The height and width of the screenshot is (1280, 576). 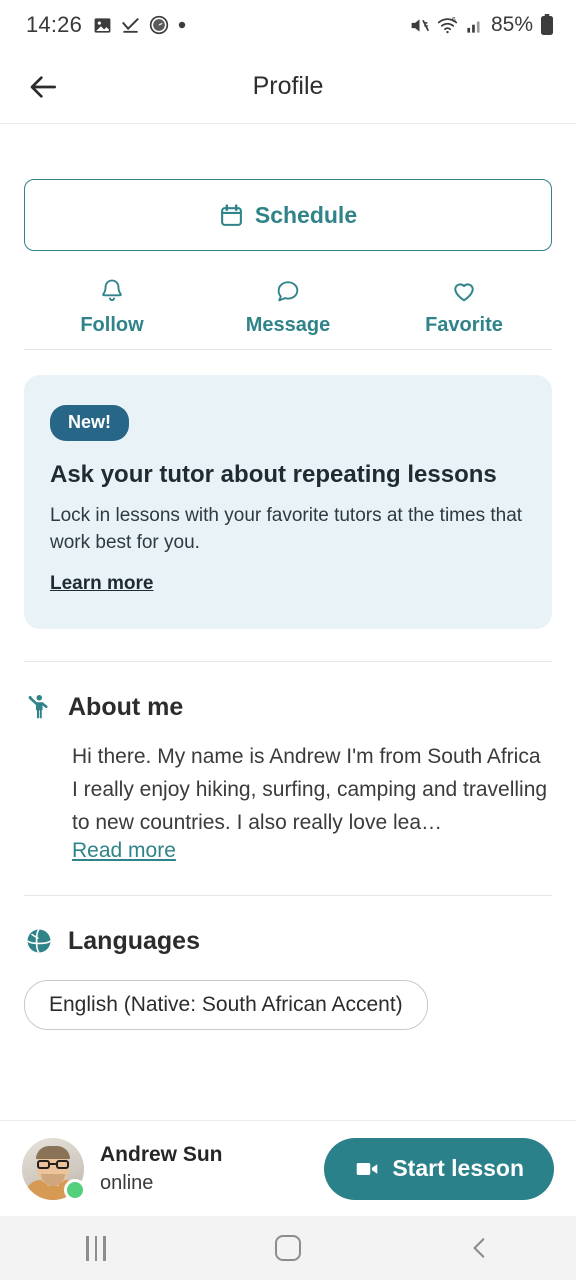 I want to click on promo-title: Ask your tutor about repeating lessons, so click(x=273, y=474).